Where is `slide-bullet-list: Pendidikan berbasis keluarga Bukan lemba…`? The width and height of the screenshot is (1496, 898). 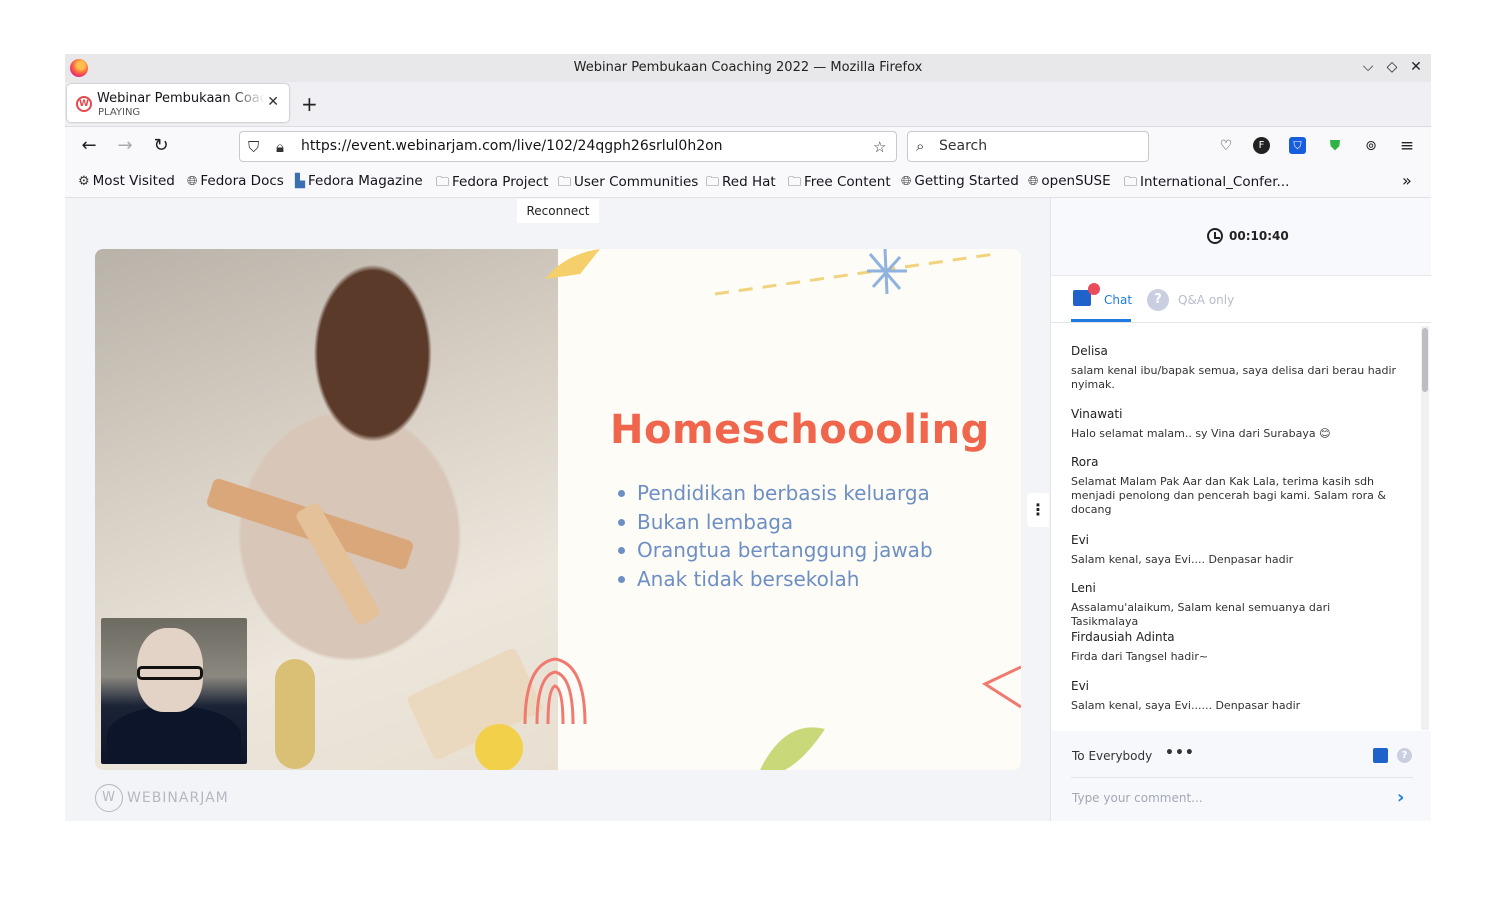 slide-bullet-list: Pendidikan berbasis keluarga Bukan lemba… is located at coordinates (775, 536).